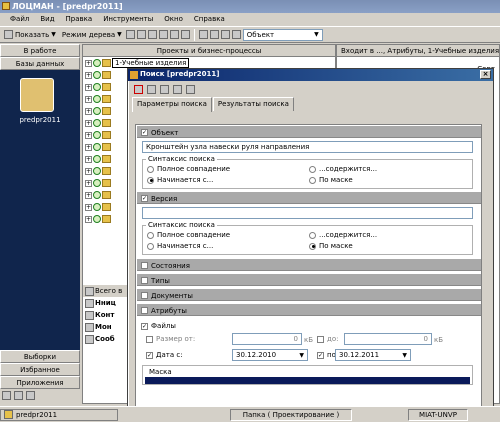  What do you see at coordinates (141, 34) in the screenshot?
I see `delete-icon` at bounding box center [141, 34].